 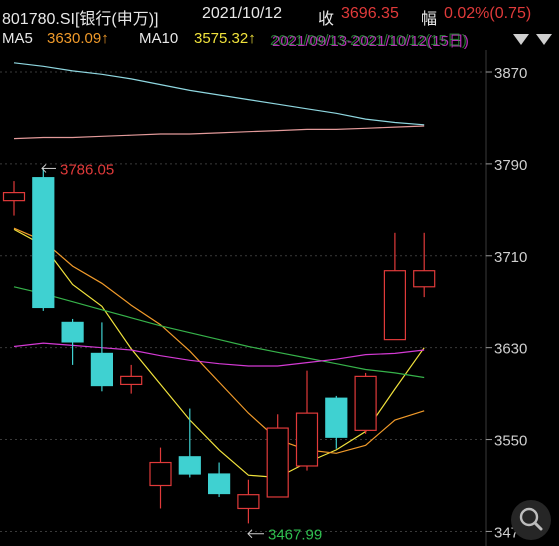 I want to click on magnifier-icon, so click(x=531, y=519).